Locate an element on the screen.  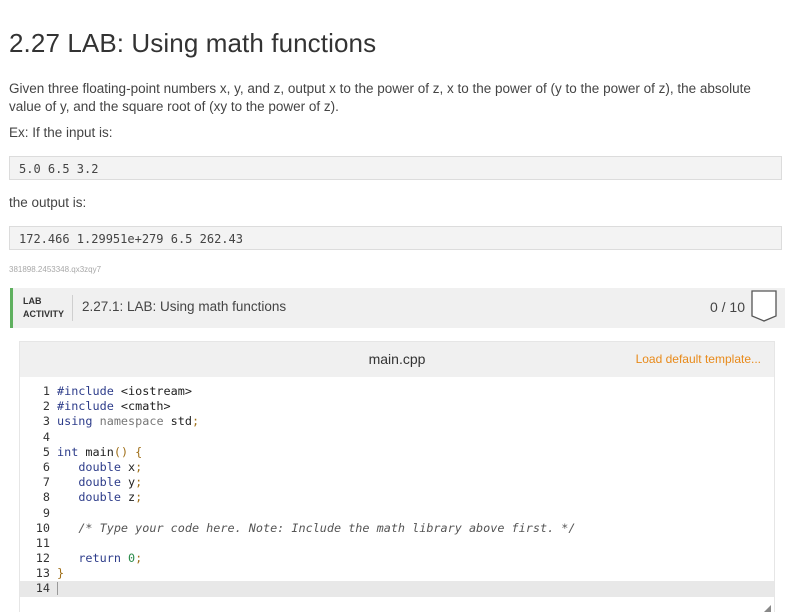
line-code: double y; is located at coordinates (99, 482).